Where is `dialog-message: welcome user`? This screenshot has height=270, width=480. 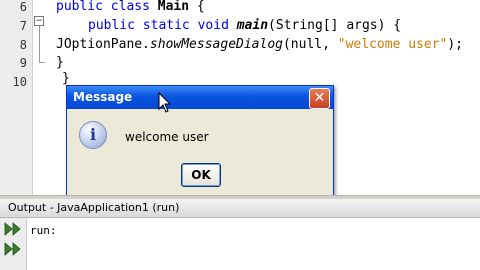
dialog-message: welcome user is located at coordinates (167, 137).